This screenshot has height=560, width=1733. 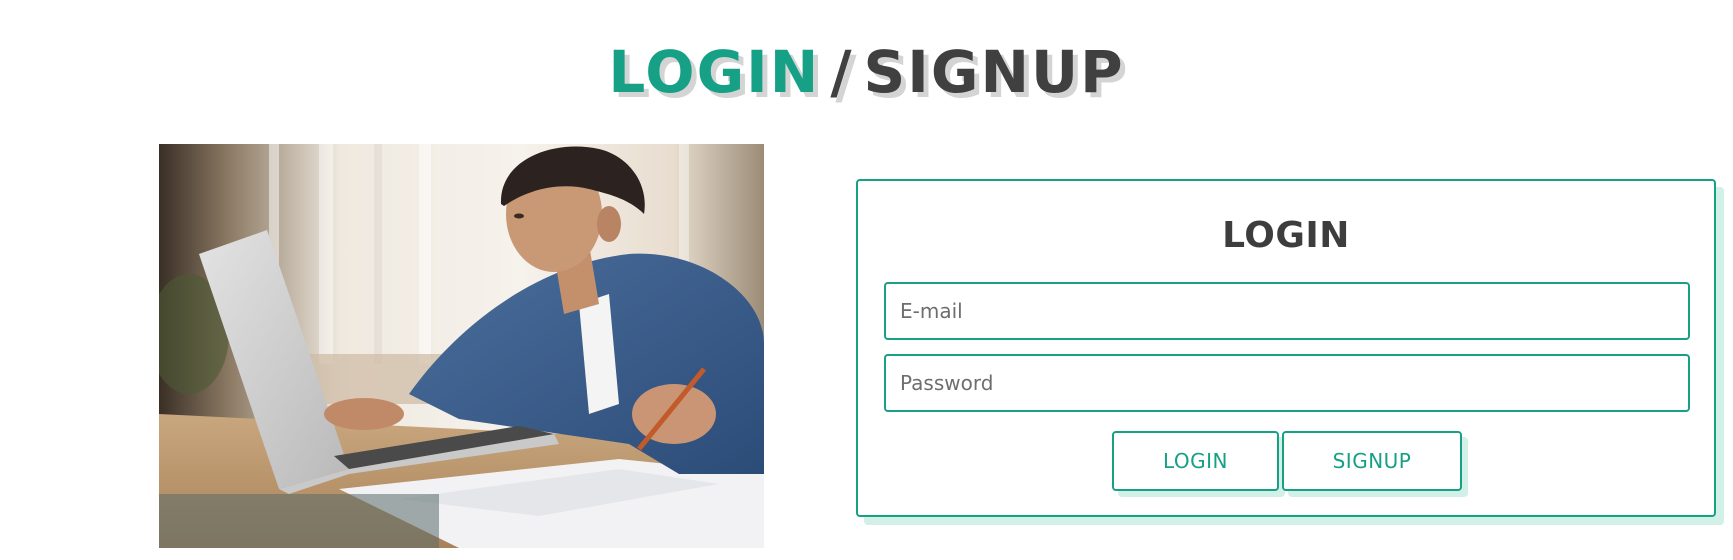 I want to click on signup-button: SIGNUP, so click(x=1372, y=461).